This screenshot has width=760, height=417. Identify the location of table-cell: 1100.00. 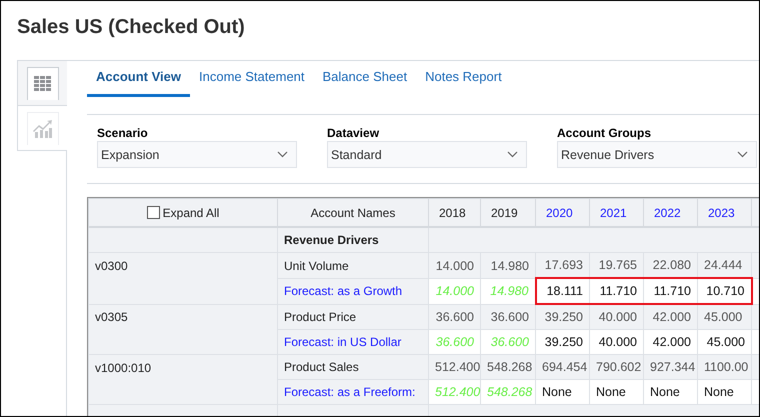
(725, 367).